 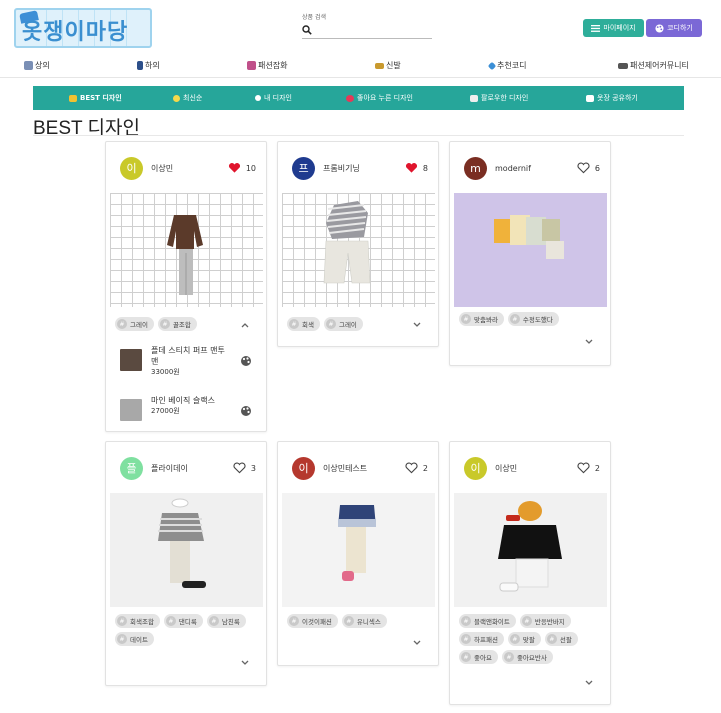 I want to click on hashtag: # 남친룩, so click(x=226, y=621).